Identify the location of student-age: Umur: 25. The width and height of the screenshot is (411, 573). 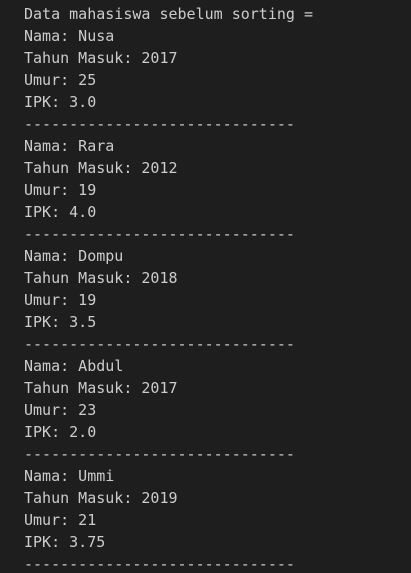
(60, 80).